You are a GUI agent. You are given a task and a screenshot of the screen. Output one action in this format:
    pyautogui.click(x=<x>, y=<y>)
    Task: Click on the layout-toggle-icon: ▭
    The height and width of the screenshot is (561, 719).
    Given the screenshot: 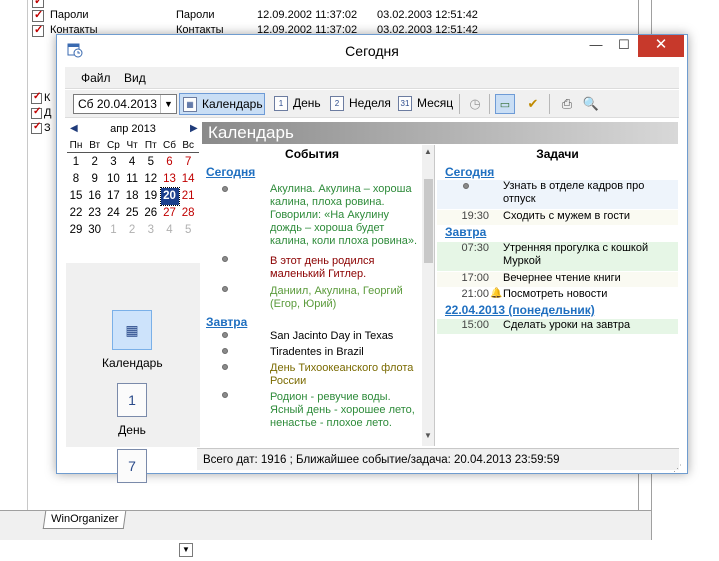 What is the action you would take?
    pyautogui.click(x=505, y=104)
    